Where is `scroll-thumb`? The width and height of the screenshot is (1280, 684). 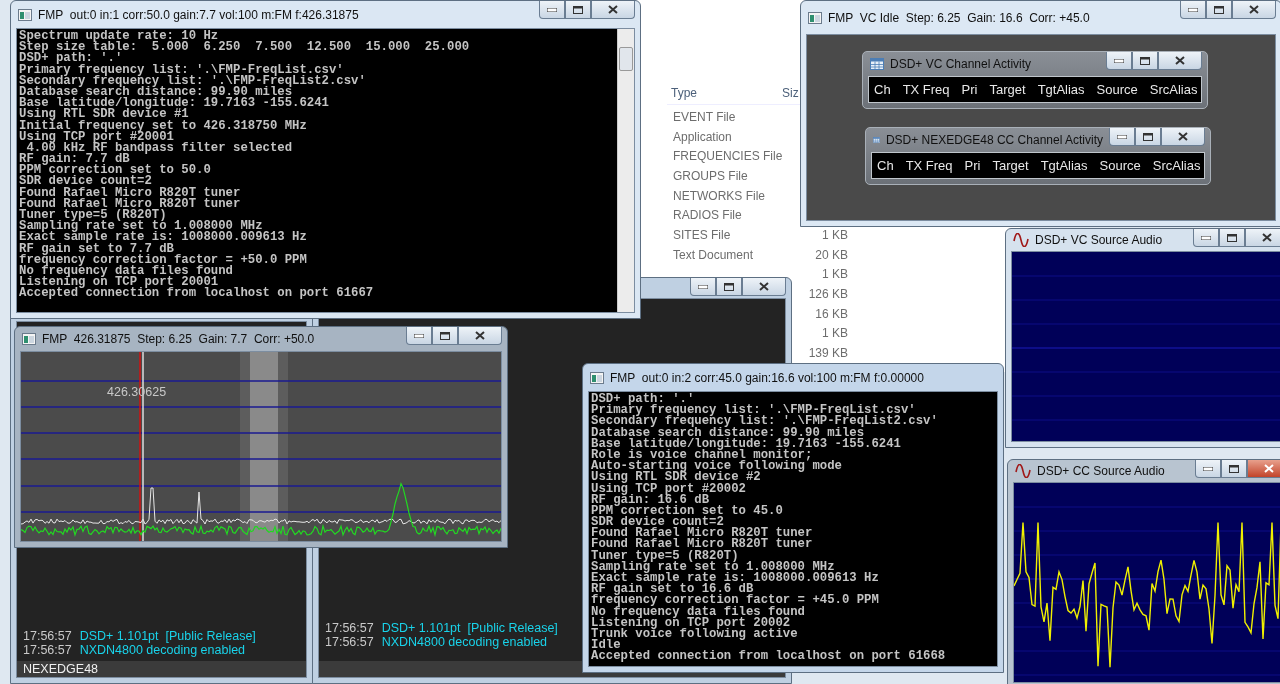
scroll-thumb is located at coordinates (626, 59).